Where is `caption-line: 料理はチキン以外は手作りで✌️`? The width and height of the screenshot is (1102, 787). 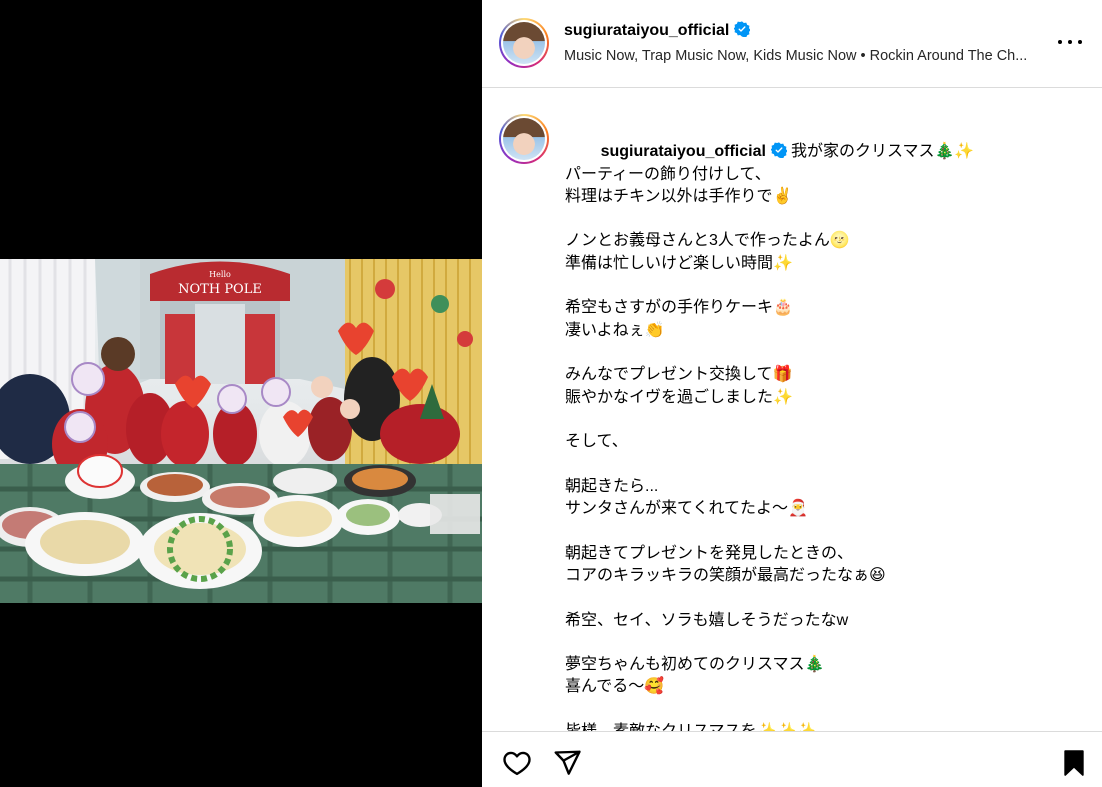 caption-line: 料理はチキン以外は手作りで✌️ is located at coordinates (679, 196).